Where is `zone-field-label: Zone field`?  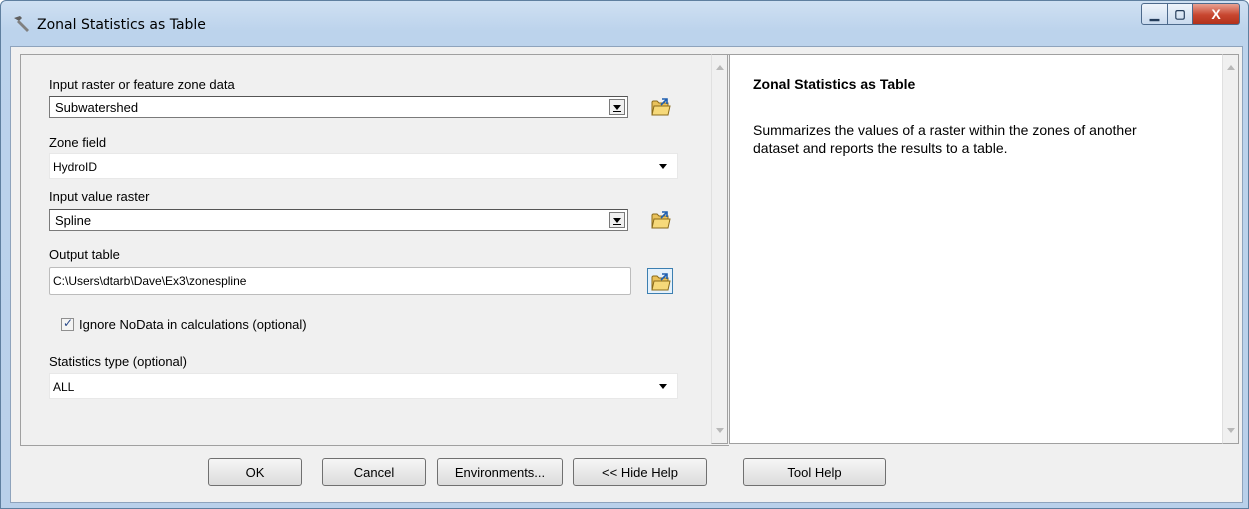 zone-field-label: Zone field is located at coordinates (78, 142).